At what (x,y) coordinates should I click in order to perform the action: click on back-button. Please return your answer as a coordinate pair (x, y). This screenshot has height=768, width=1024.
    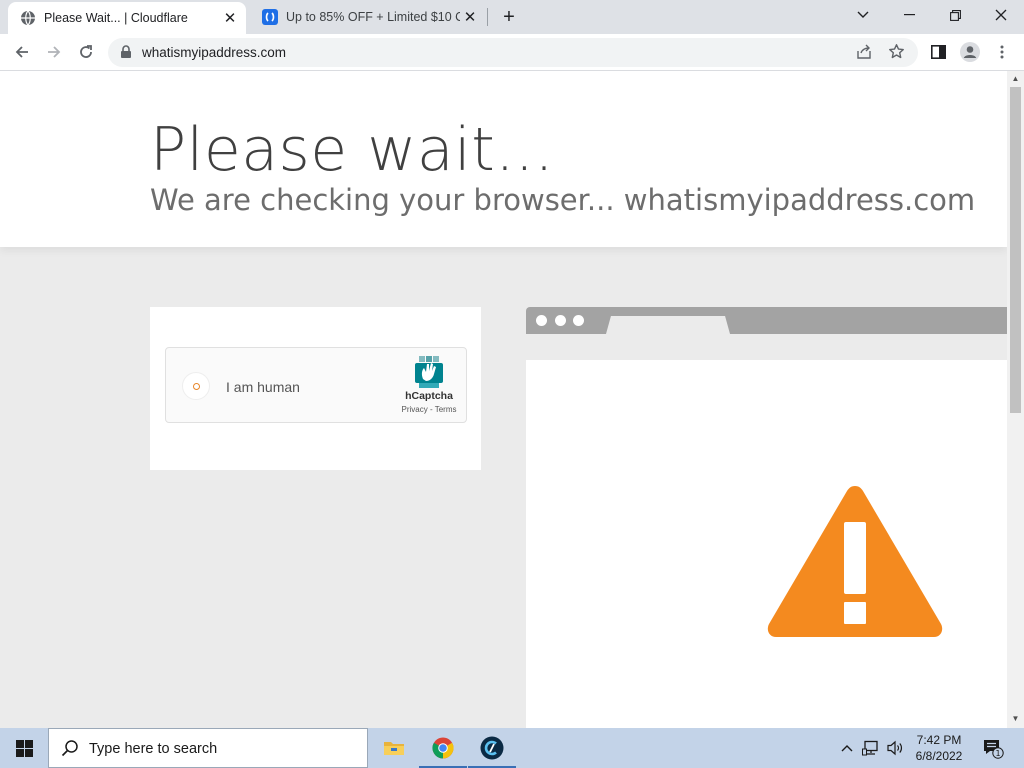
    Looking at the image, I should click on (22, 52).